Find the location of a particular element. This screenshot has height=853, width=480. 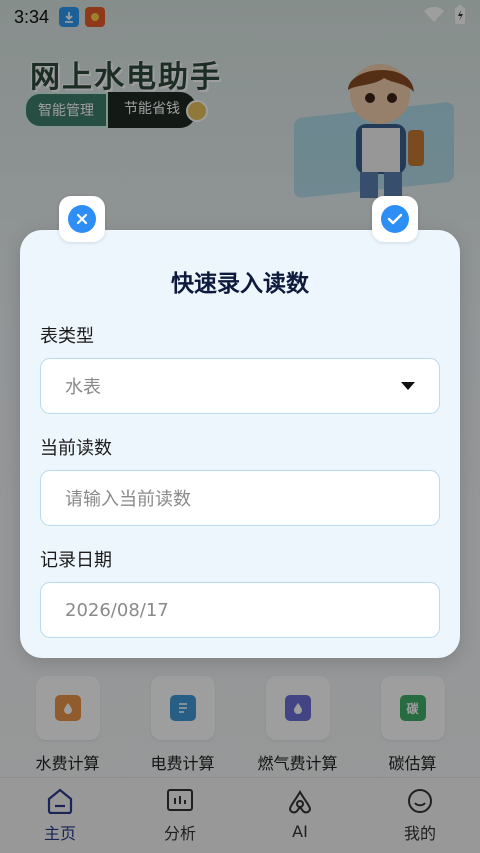

dropdown-caret-icon is located at coordinates (408, 386).